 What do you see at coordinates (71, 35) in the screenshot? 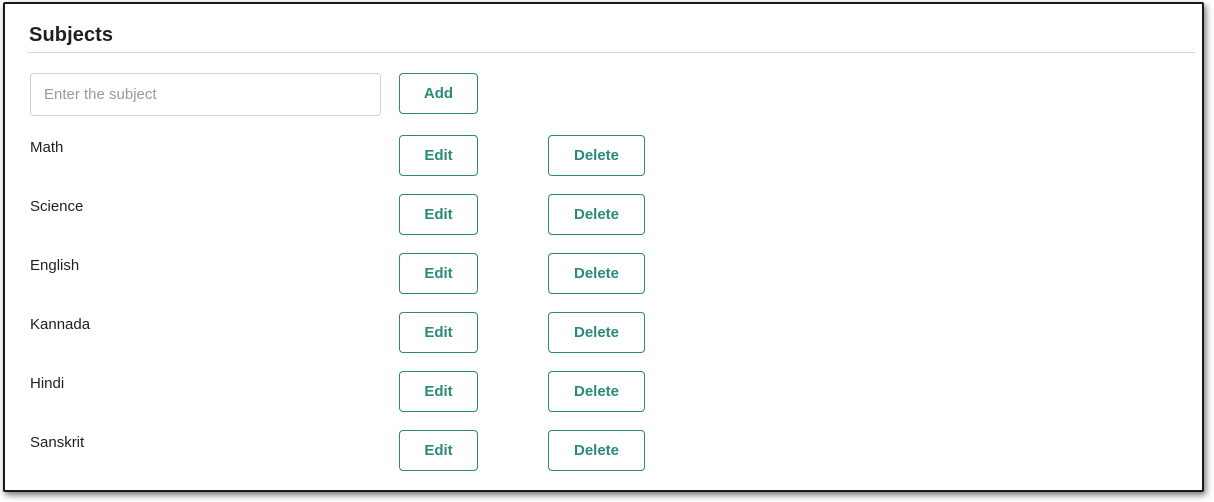
I see `page-title: Subjects` at bounding box center [71, 35].